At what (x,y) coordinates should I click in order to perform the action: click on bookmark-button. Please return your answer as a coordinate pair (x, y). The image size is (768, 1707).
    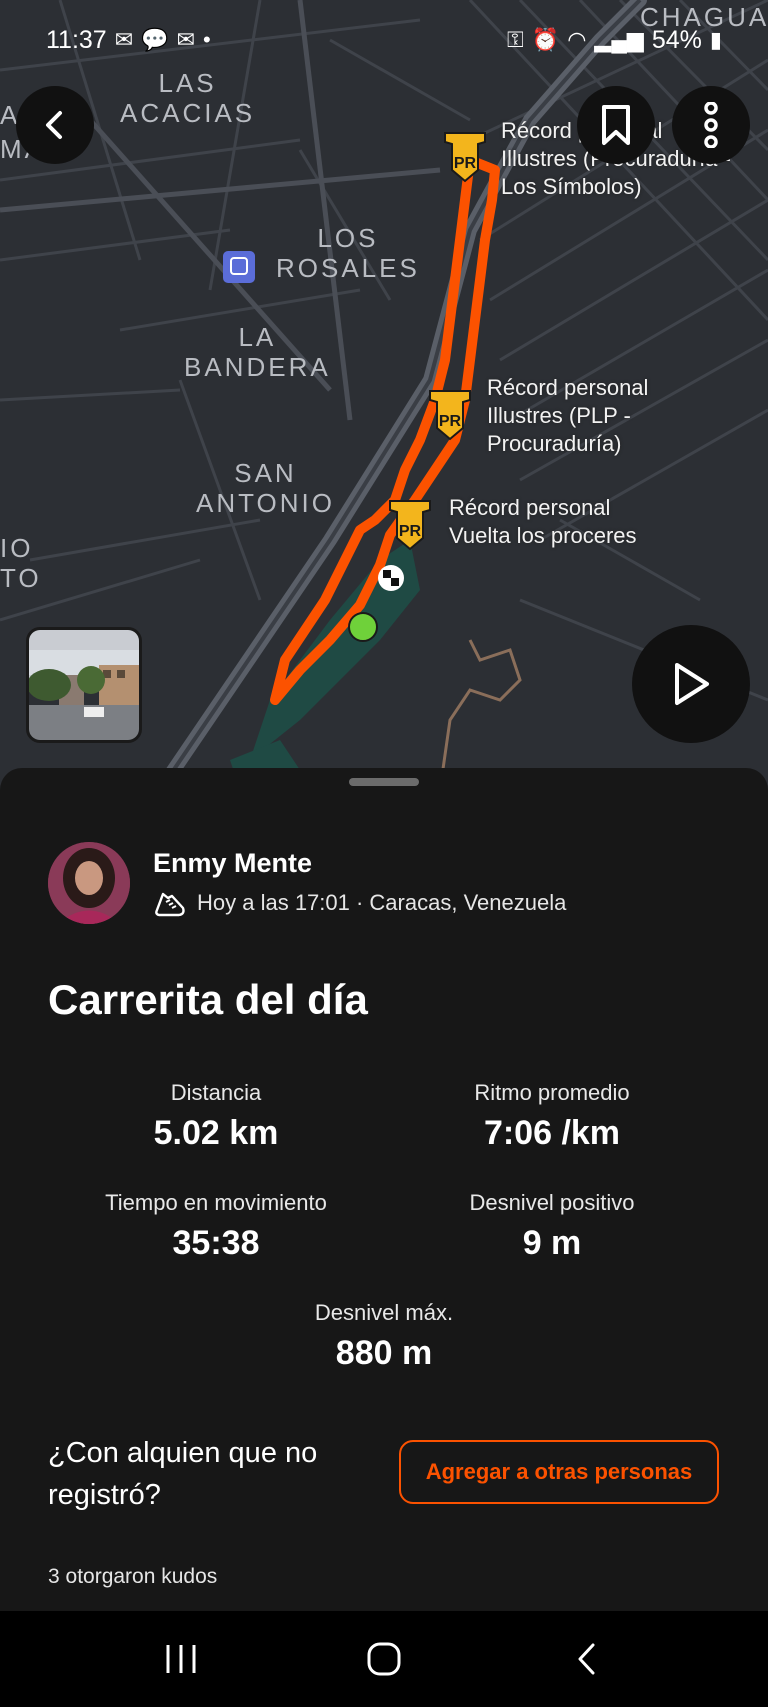
    Looking at the image, I should click on (616, 125).